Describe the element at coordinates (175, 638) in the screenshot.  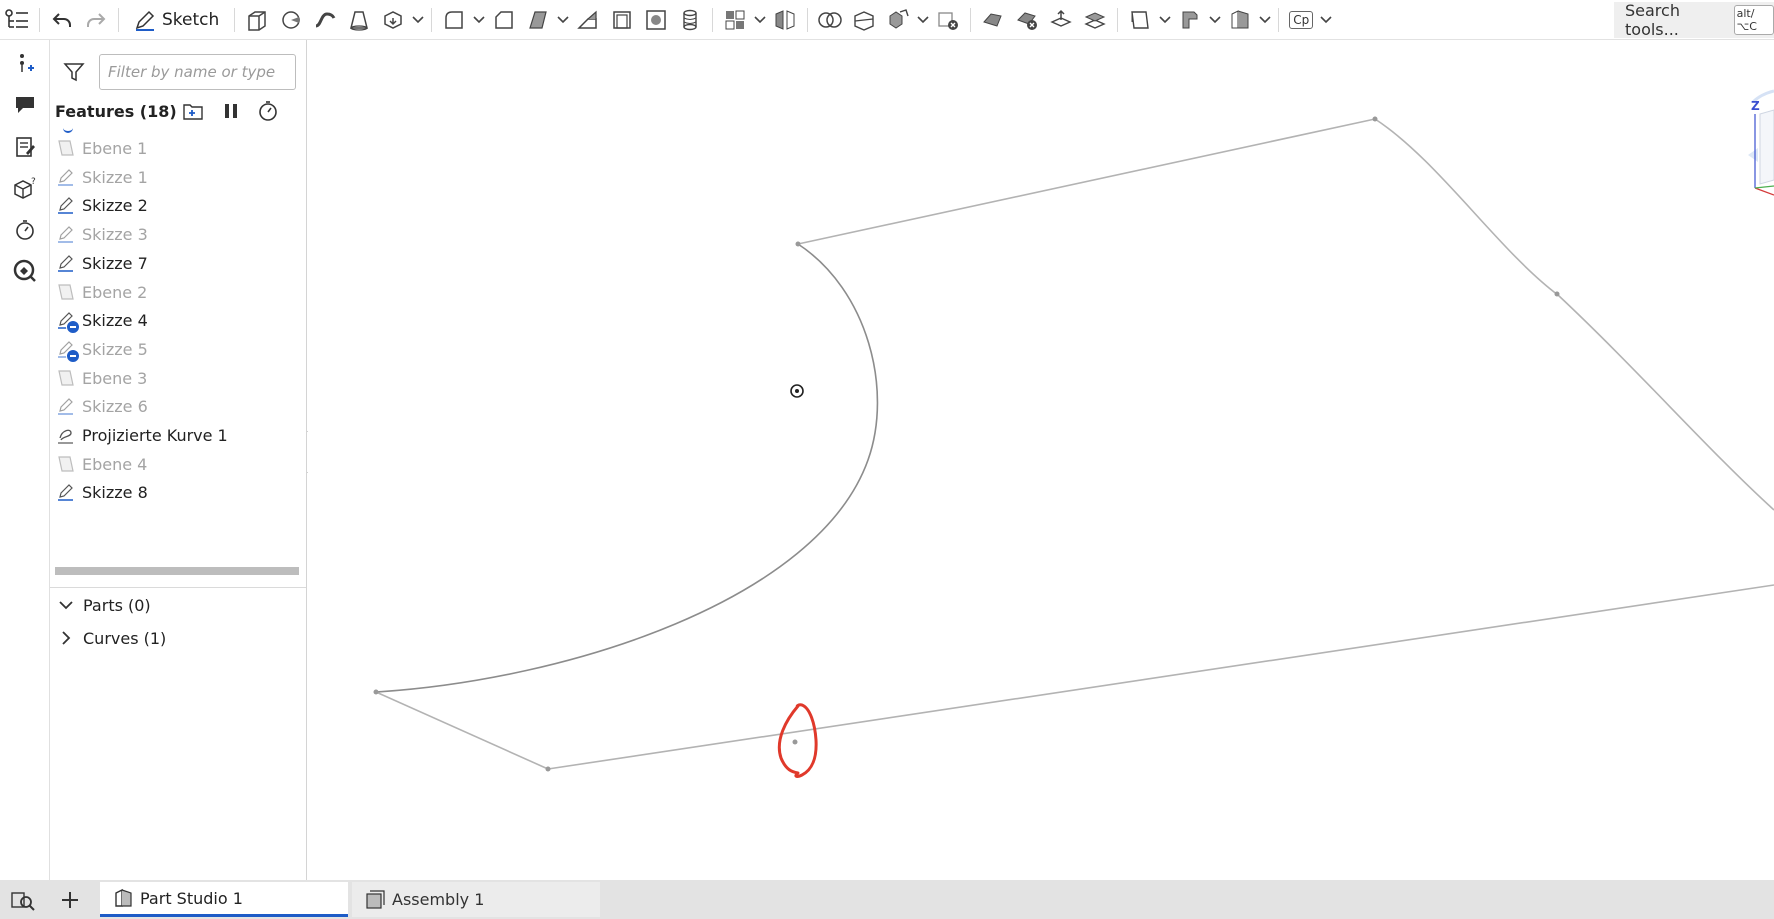
I see `curves-section: Curves (1)` at that location.